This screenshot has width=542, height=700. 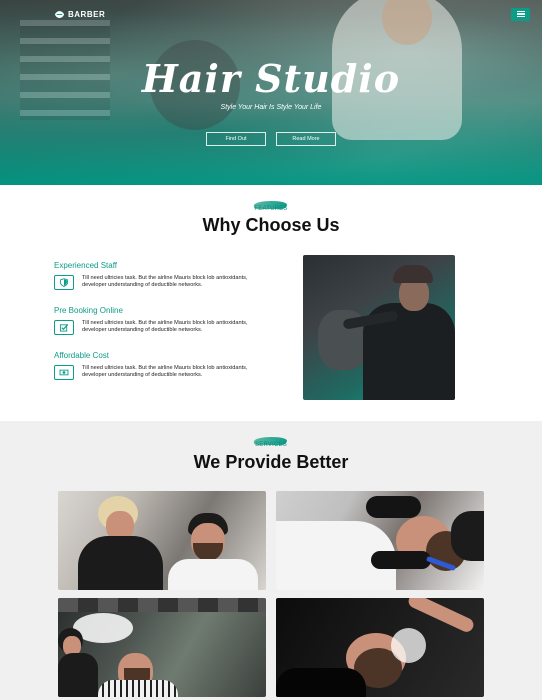 I want to click on shield-icon, so click(x=64, y=282).